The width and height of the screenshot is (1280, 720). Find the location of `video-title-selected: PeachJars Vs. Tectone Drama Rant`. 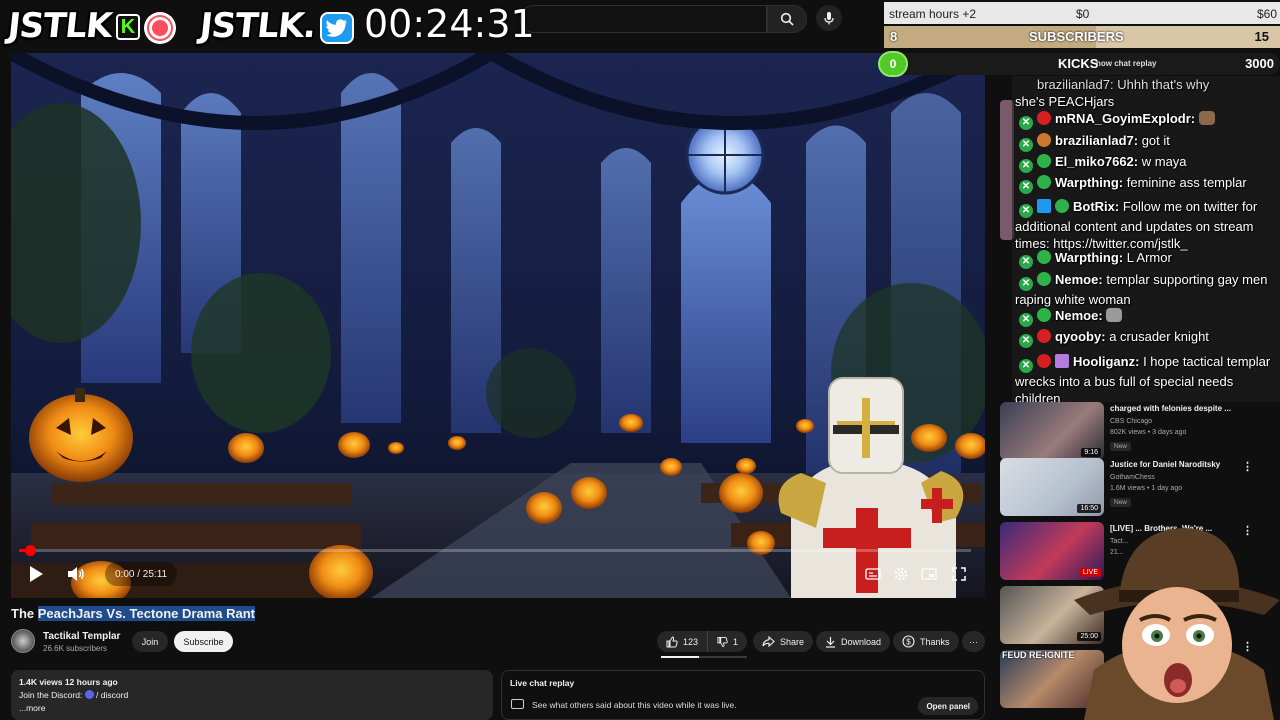

video-title-selected: PeachJars Vs. Tectone Drama Rant is located at coordinates (146, 613).